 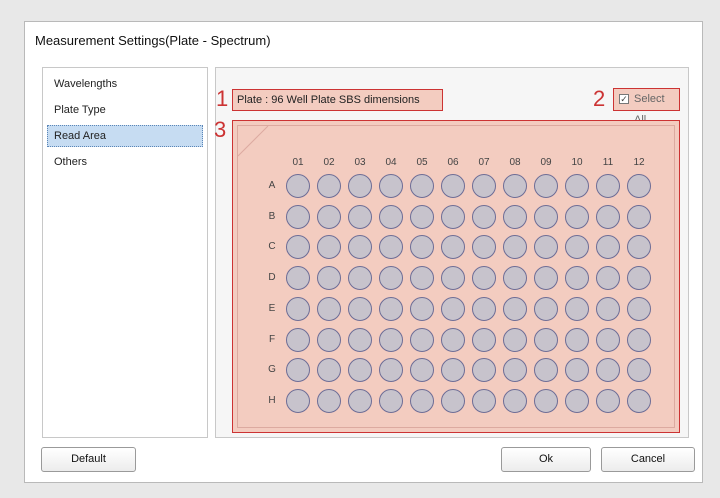 I want to click on plate-column-header: 09, so click(x=546, y=162).